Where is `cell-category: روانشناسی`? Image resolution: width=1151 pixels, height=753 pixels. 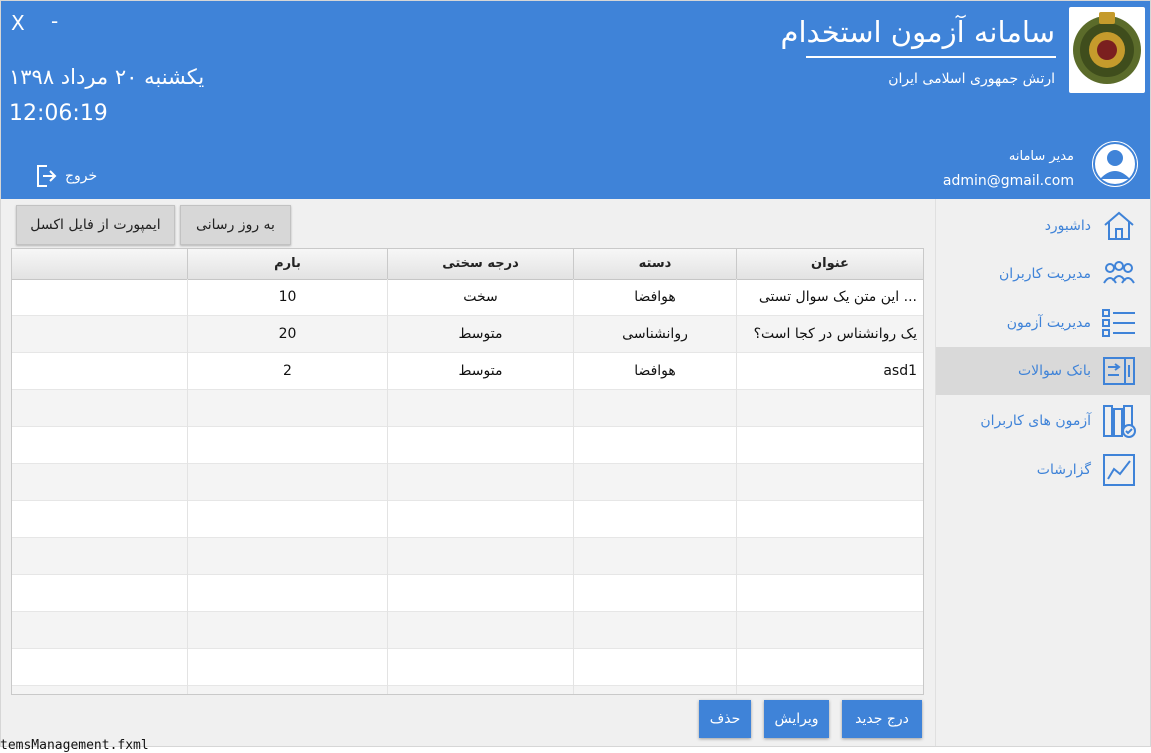 cell-category: روانشناسی is located at coordinates (654, 334).